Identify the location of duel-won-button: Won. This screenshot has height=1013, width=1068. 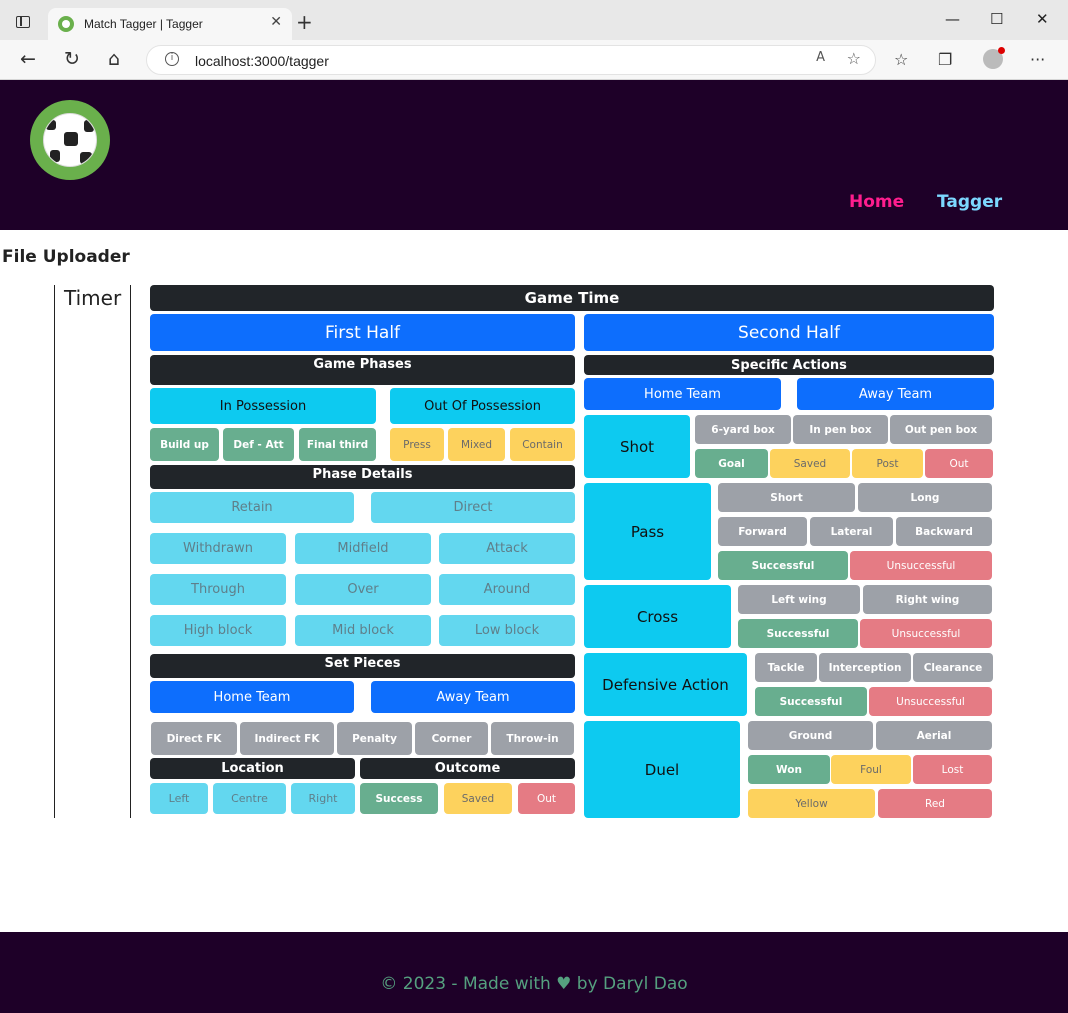
(789, 769).